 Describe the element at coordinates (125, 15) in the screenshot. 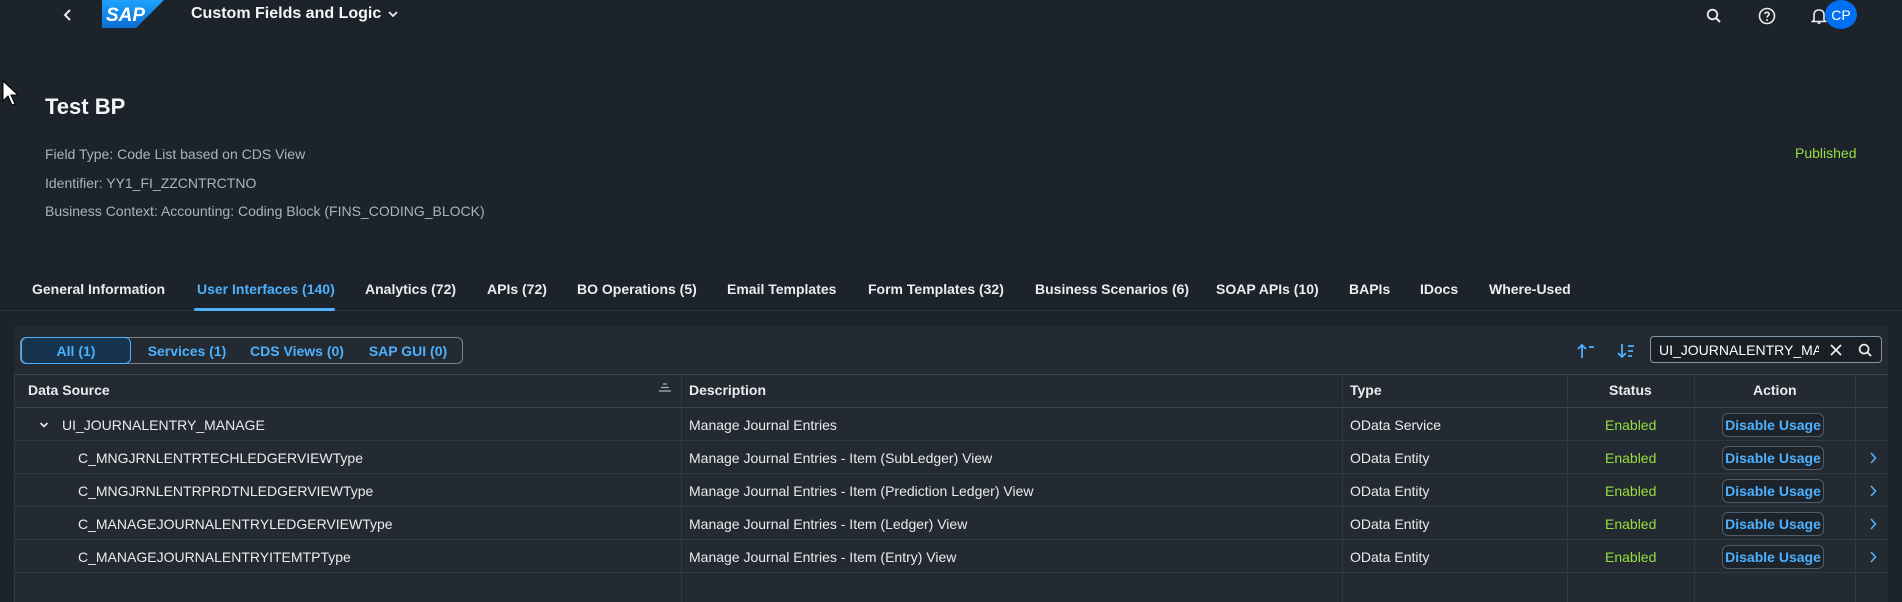

I see `svg-text: SAP` at that location.